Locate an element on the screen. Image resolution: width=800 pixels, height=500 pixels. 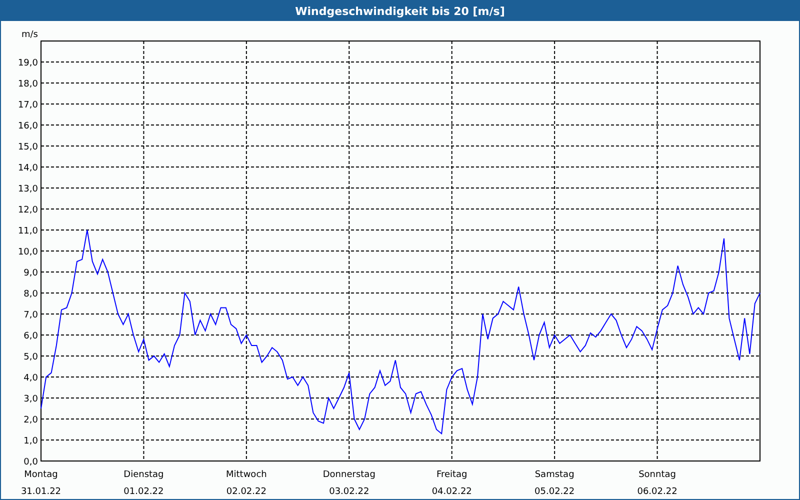
y-tick-label: 0,0 is located at coordinates (31, 463).